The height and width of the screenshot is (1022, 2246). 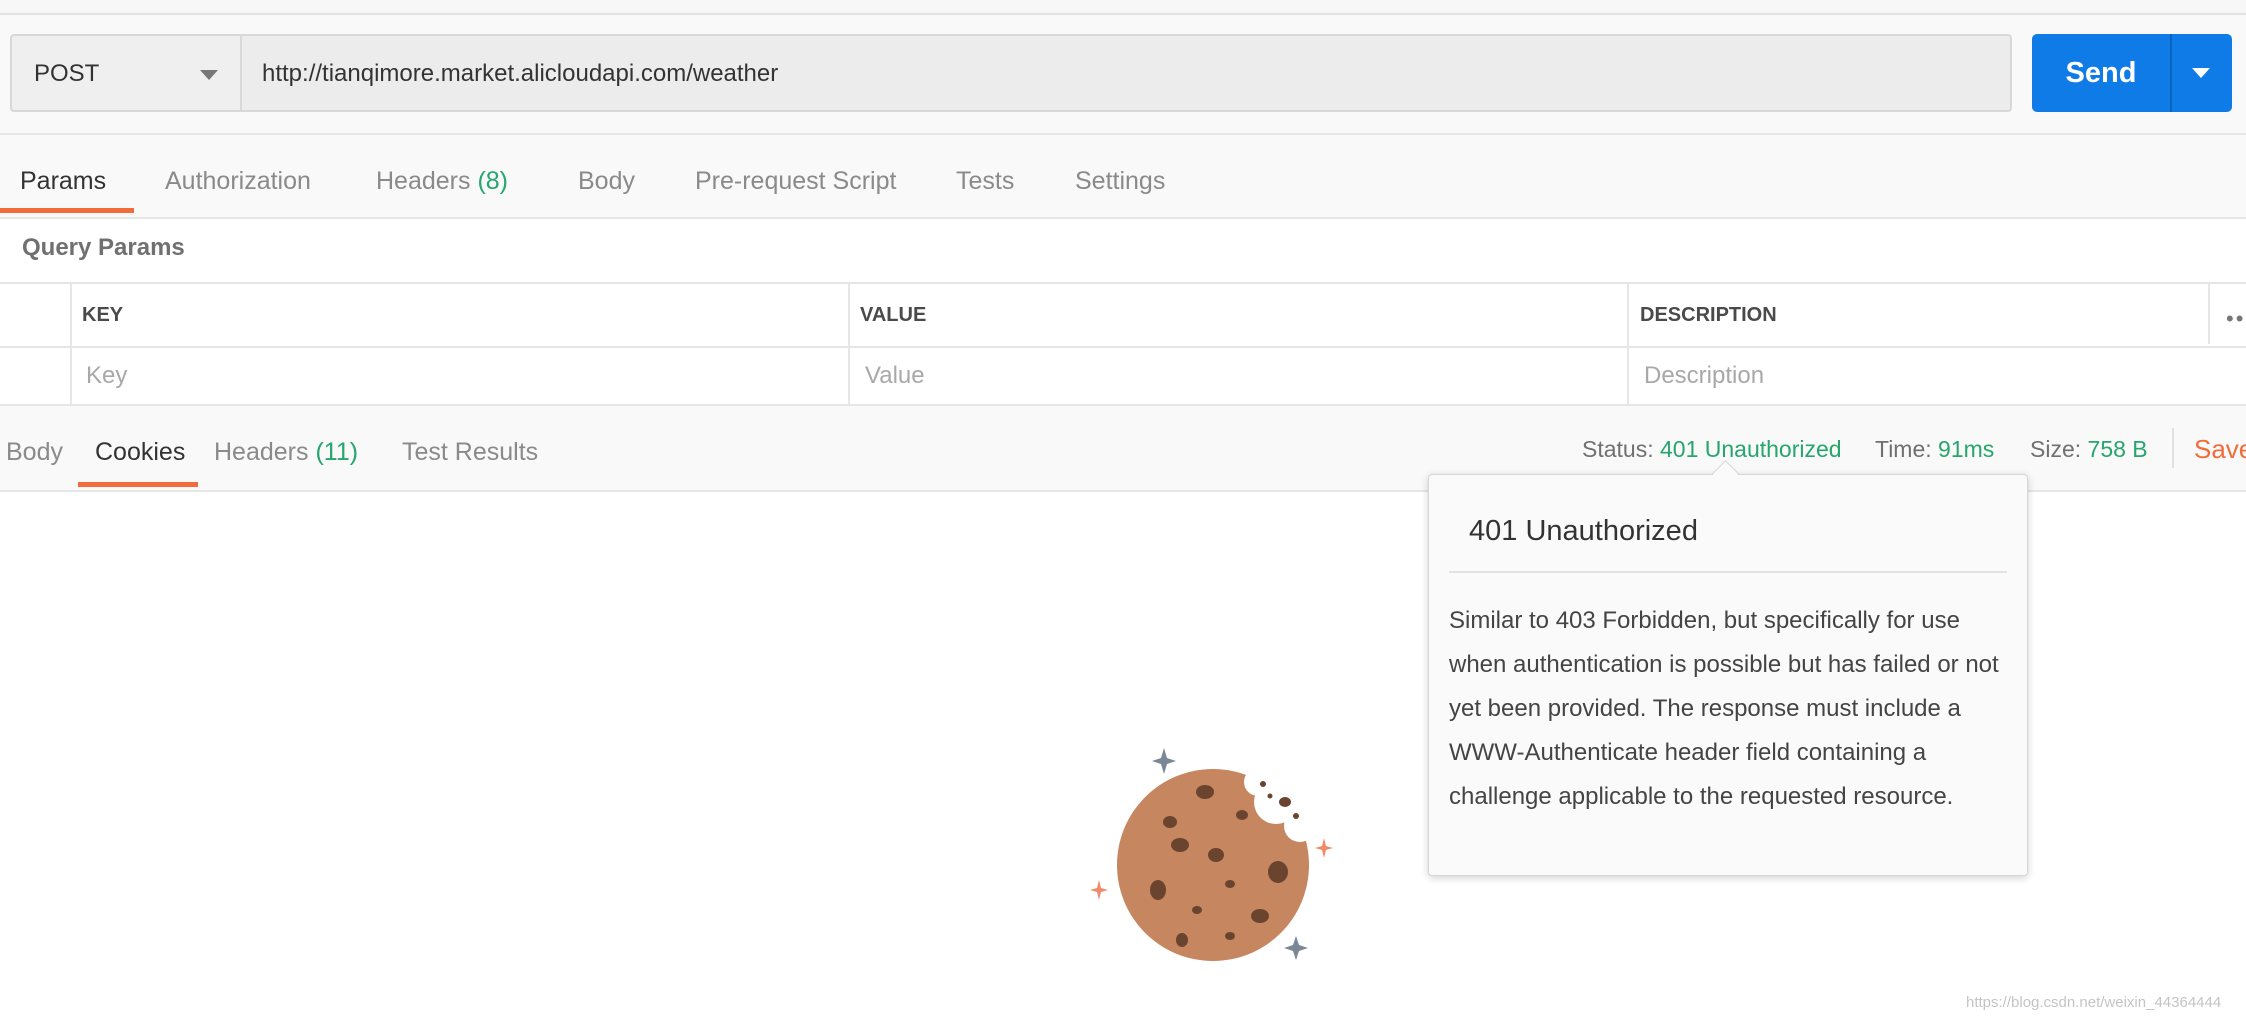 What do you see at coordinates (1704, 376) in the screenshot?
I see `description-input: Description` at bounding box center [1704, 376].